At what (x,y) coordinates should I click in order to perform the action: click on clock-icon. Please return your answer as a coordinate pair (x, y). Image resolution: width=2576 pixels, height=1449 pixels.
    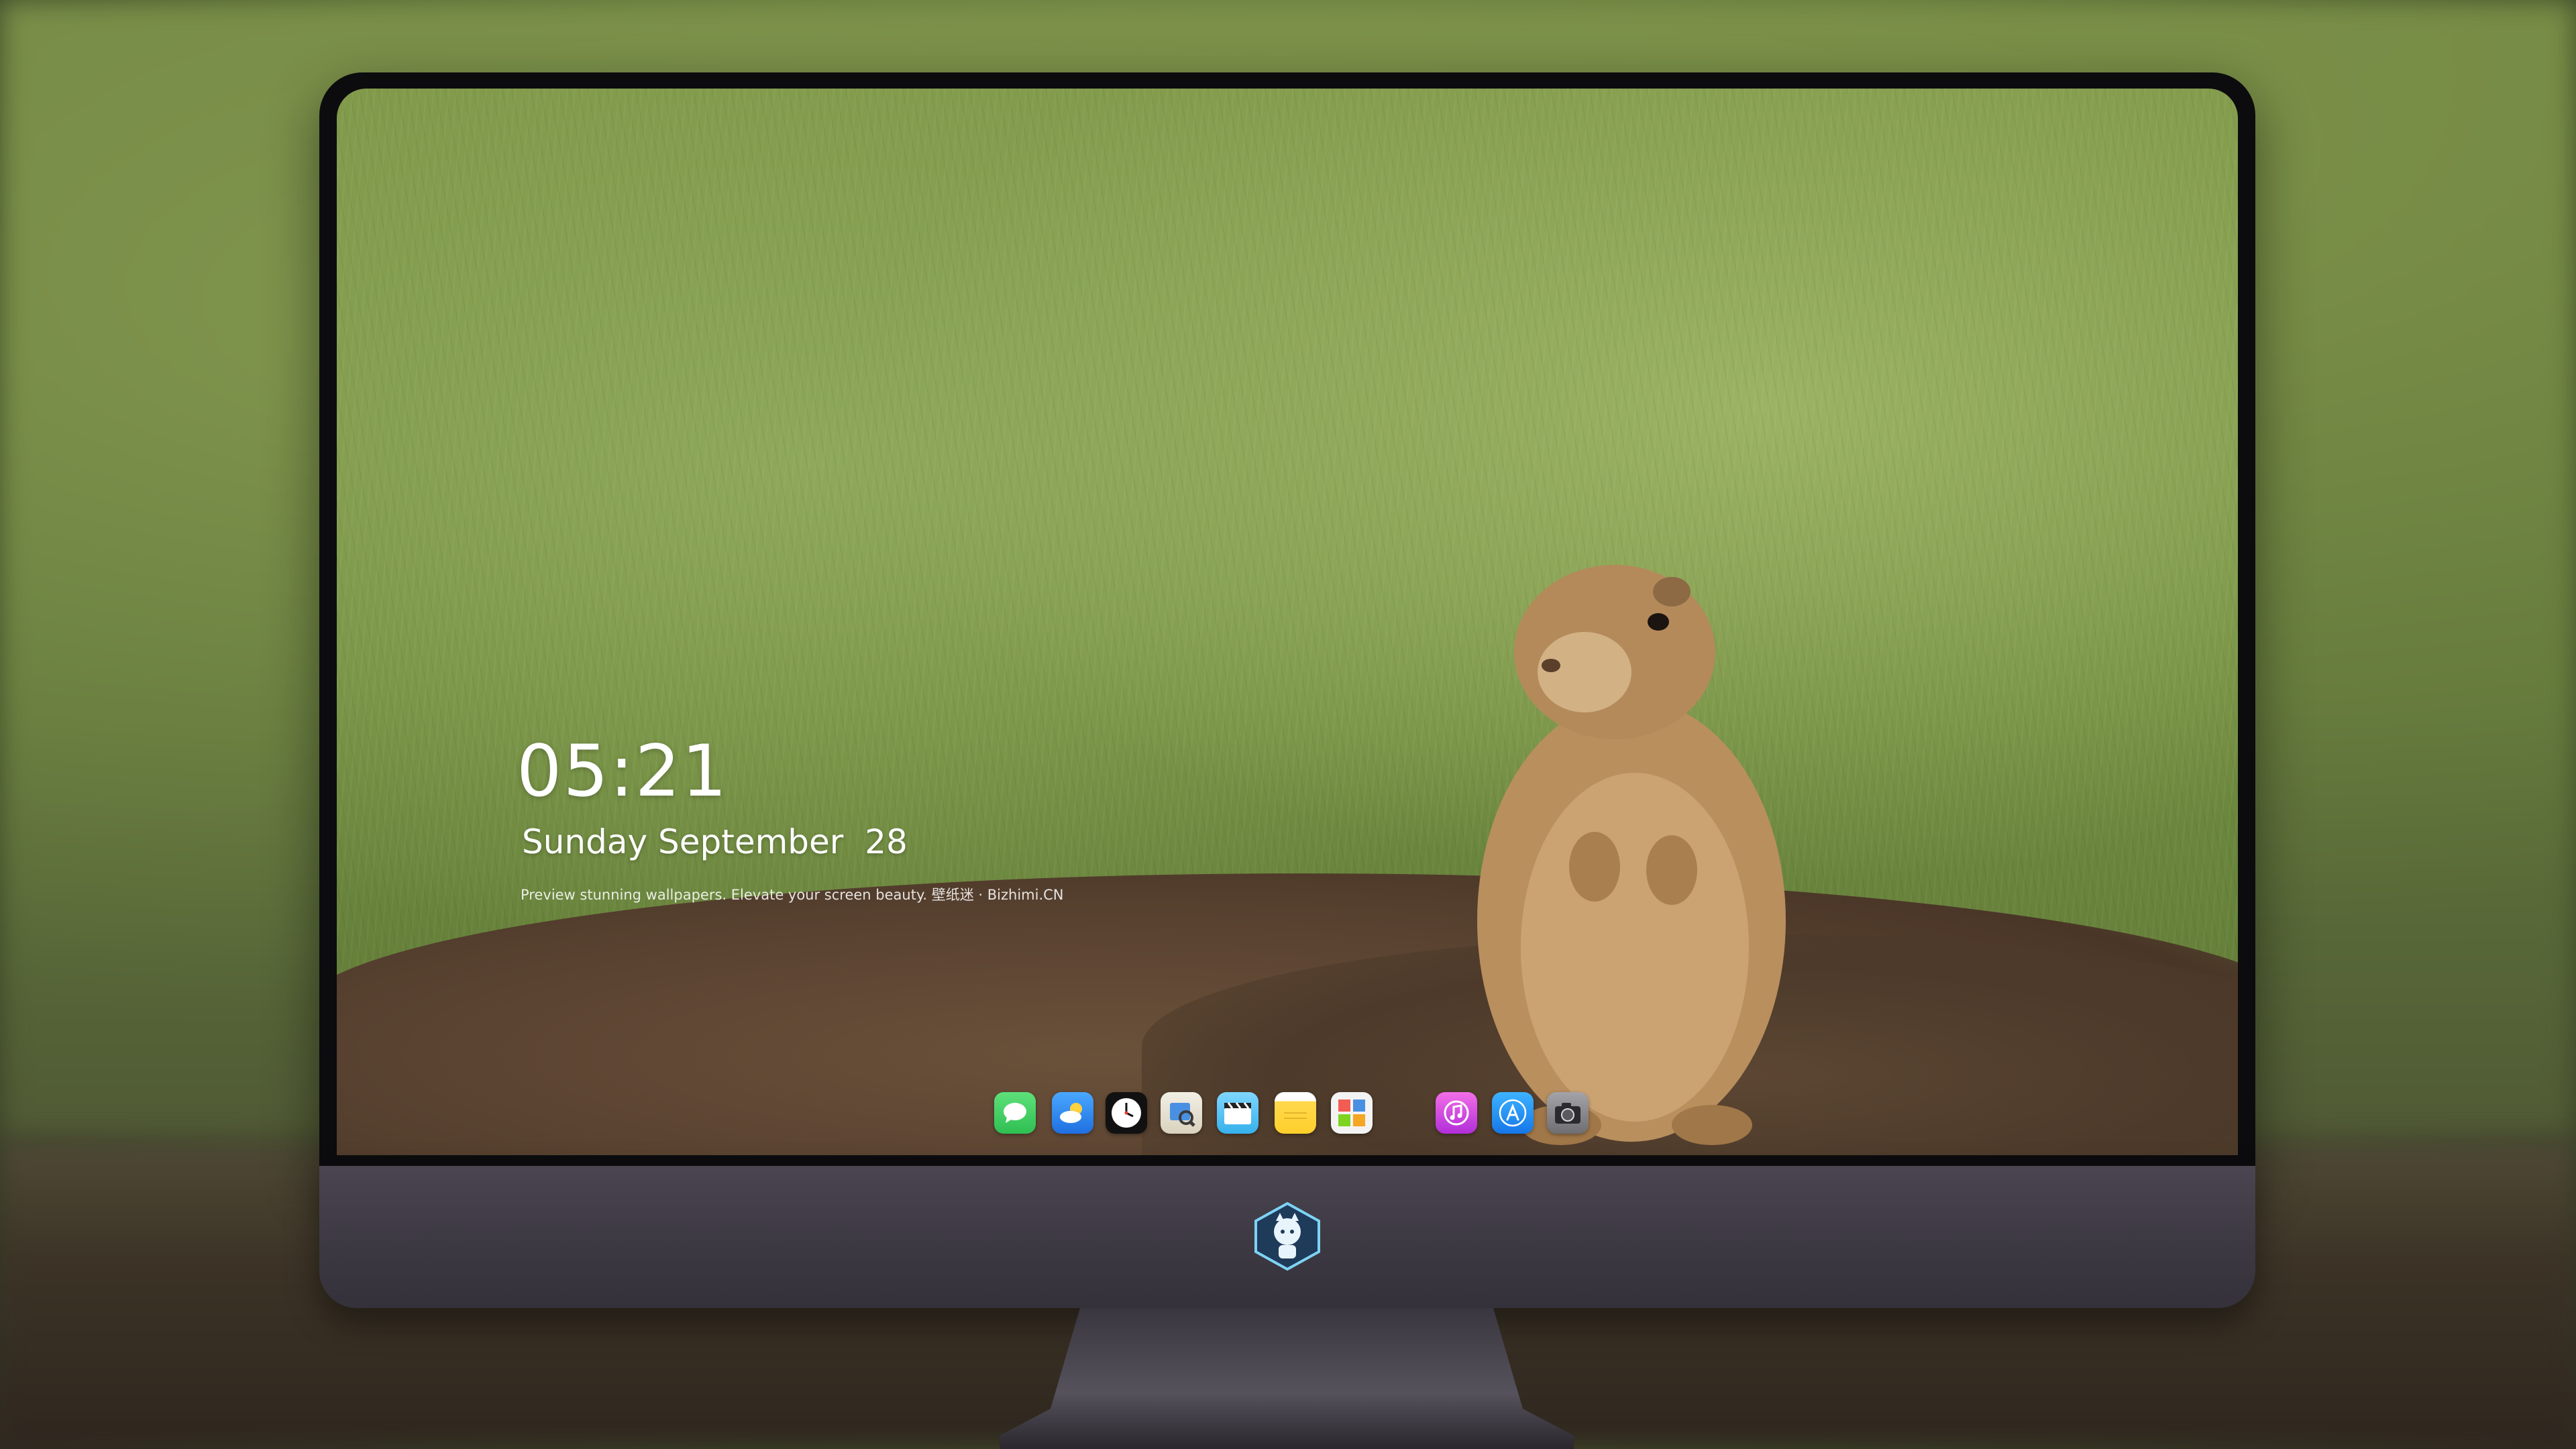
    Looking at the image, I should click on (1126, 1113).